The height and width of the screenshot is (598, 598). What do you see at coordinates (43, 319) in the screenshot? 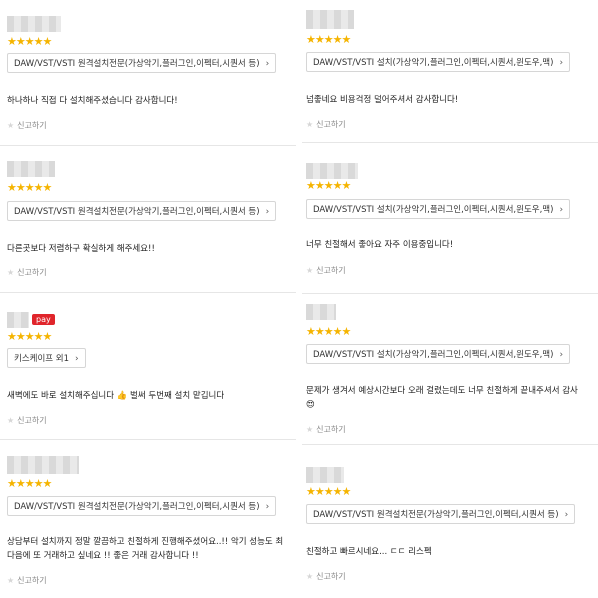
I see `pay-badge: pay` at bounding box center [43, 319].